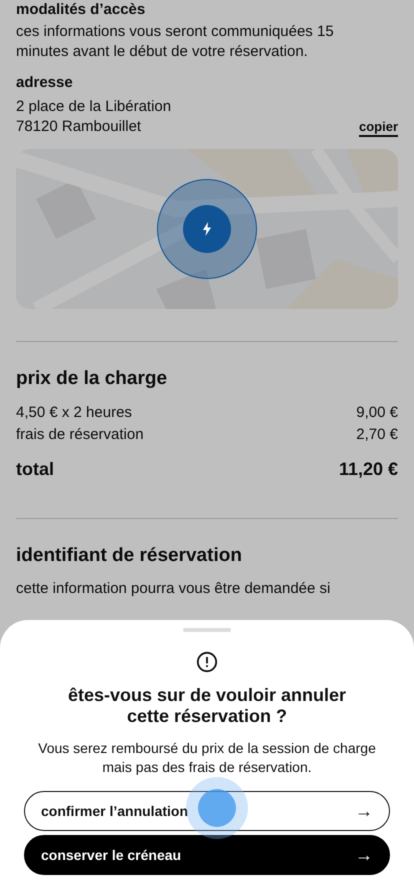 The width and height of the screenshot is (414, 896). Describe the element at coordinates (35, 469) in the screenshot. I see `total-label: total` at that location.